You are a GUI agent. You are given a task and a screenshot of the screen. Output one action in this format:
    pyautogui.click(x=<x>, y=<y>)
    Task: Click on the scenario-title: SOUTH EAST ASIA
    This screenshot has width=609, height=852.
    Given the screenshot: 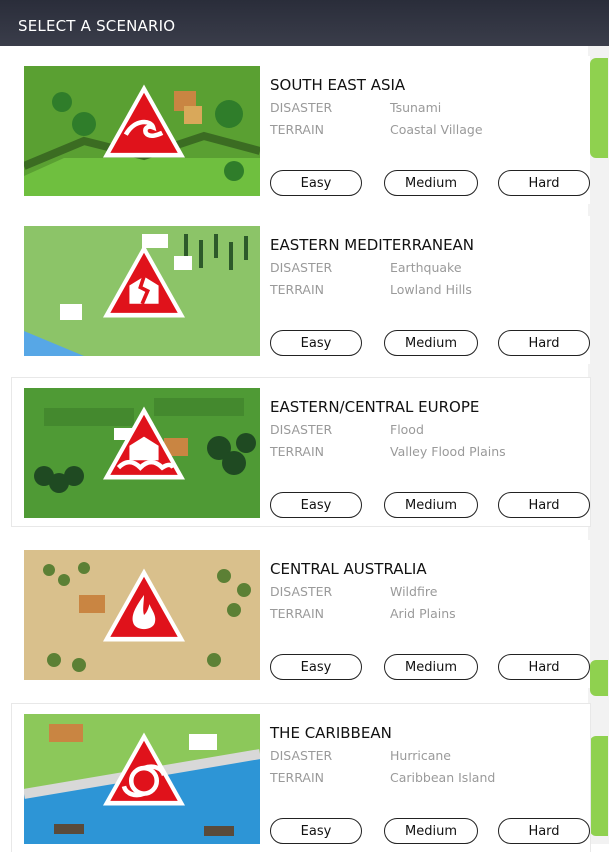 What is the action you would take?
    pyautogui.click(x=338, y=85)
    